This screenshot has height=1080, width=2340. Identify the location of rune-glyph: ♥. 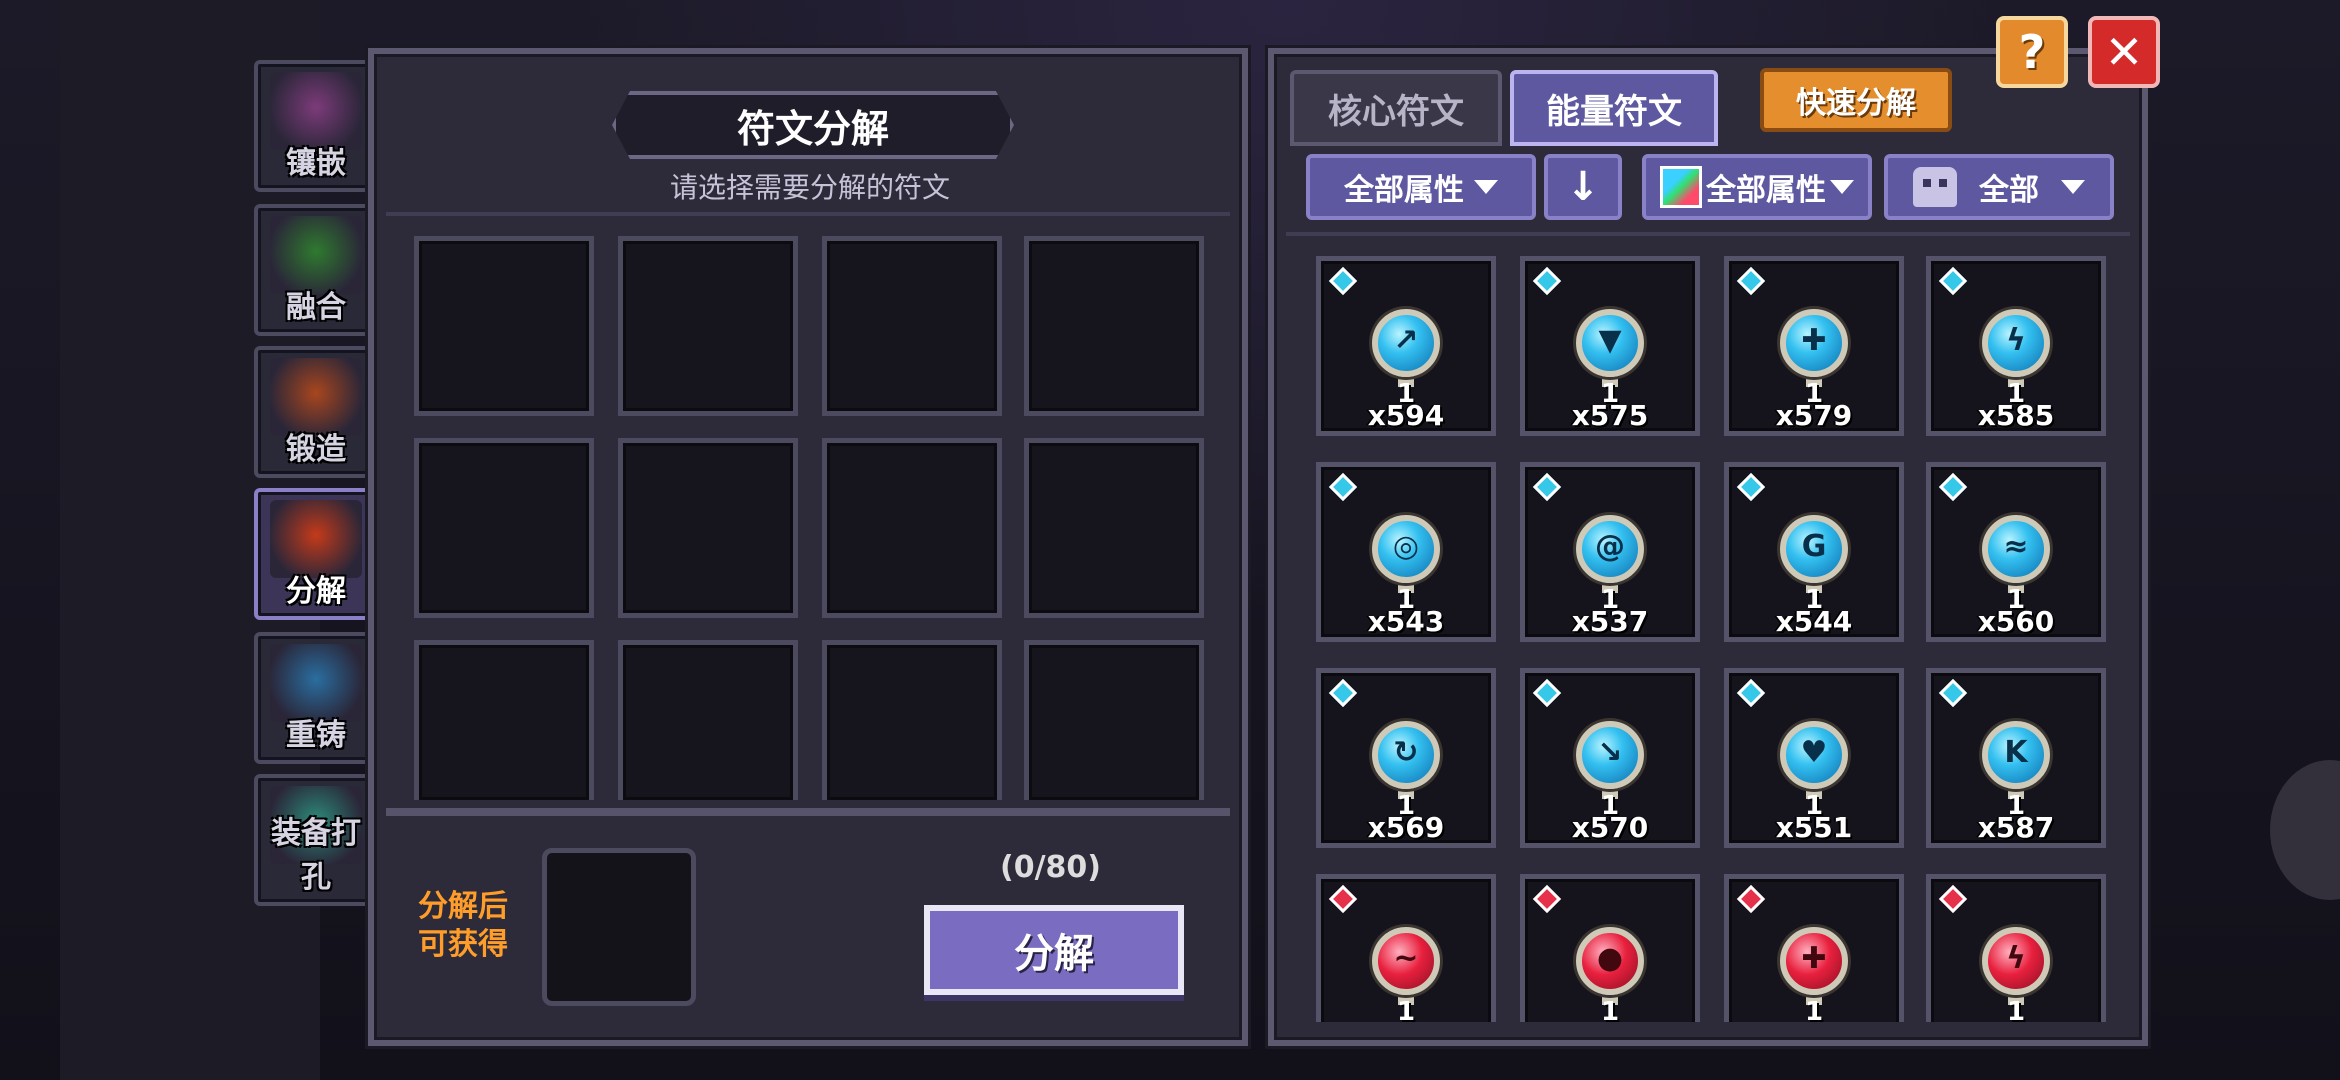
(1814, 752).